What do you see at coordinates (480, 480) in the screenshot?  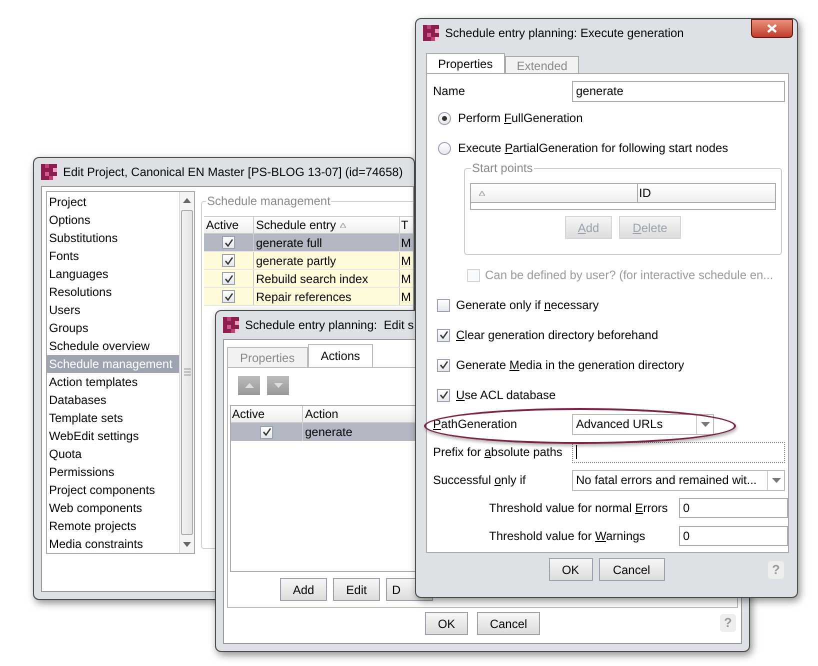 I see `field-label: Successful only if` at bounding box center [480, 480].